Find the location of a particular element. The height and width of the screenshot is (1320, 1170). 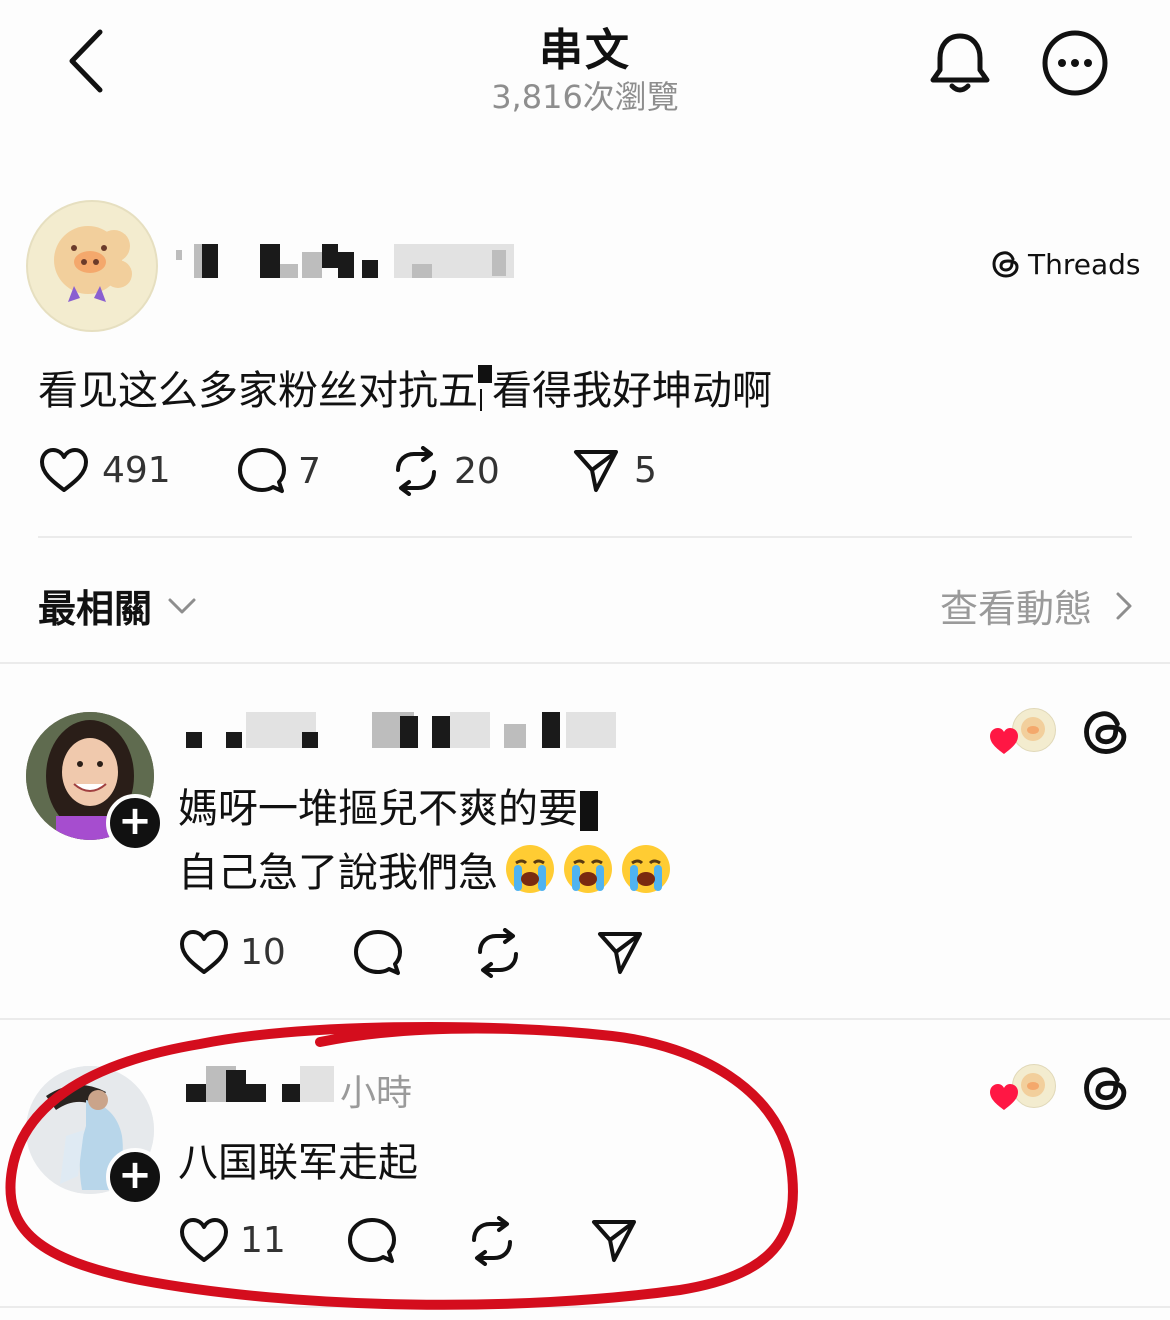

bell-icon is located at coordinates (960, 63).